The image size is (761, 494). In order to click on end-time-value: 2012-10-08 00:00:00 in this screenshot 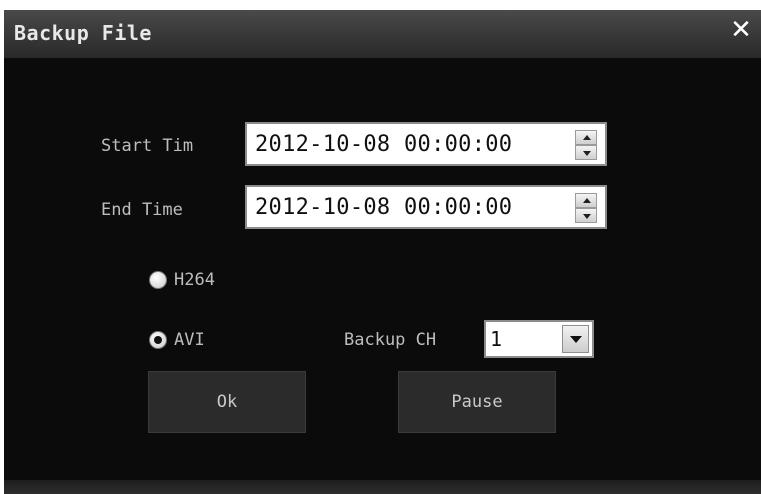, I will do `click(383, 208)`.